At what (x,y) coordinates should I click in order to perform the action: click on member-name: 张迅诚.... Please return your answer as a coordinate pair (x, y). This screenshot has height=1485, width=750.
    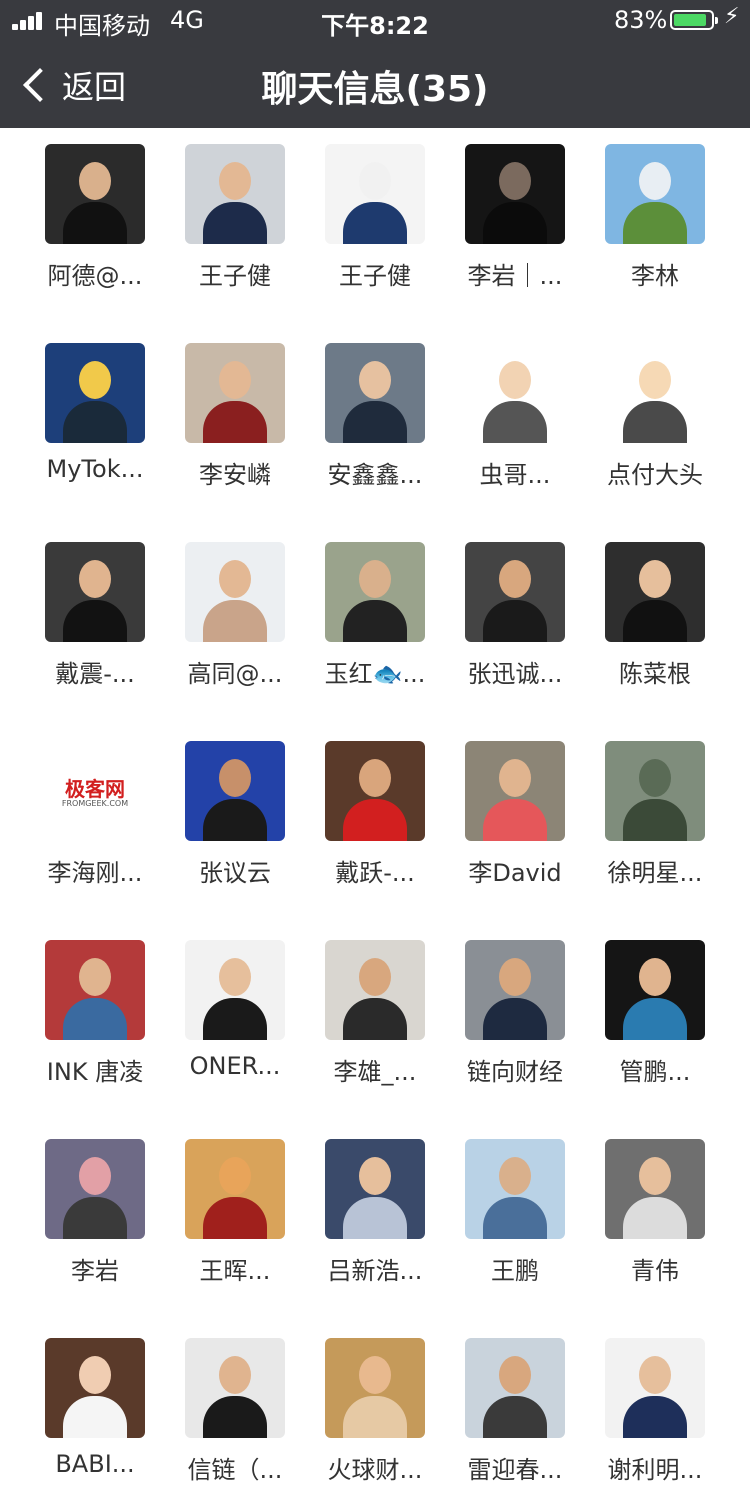
    Looking at the image, I should click on (515, 674).